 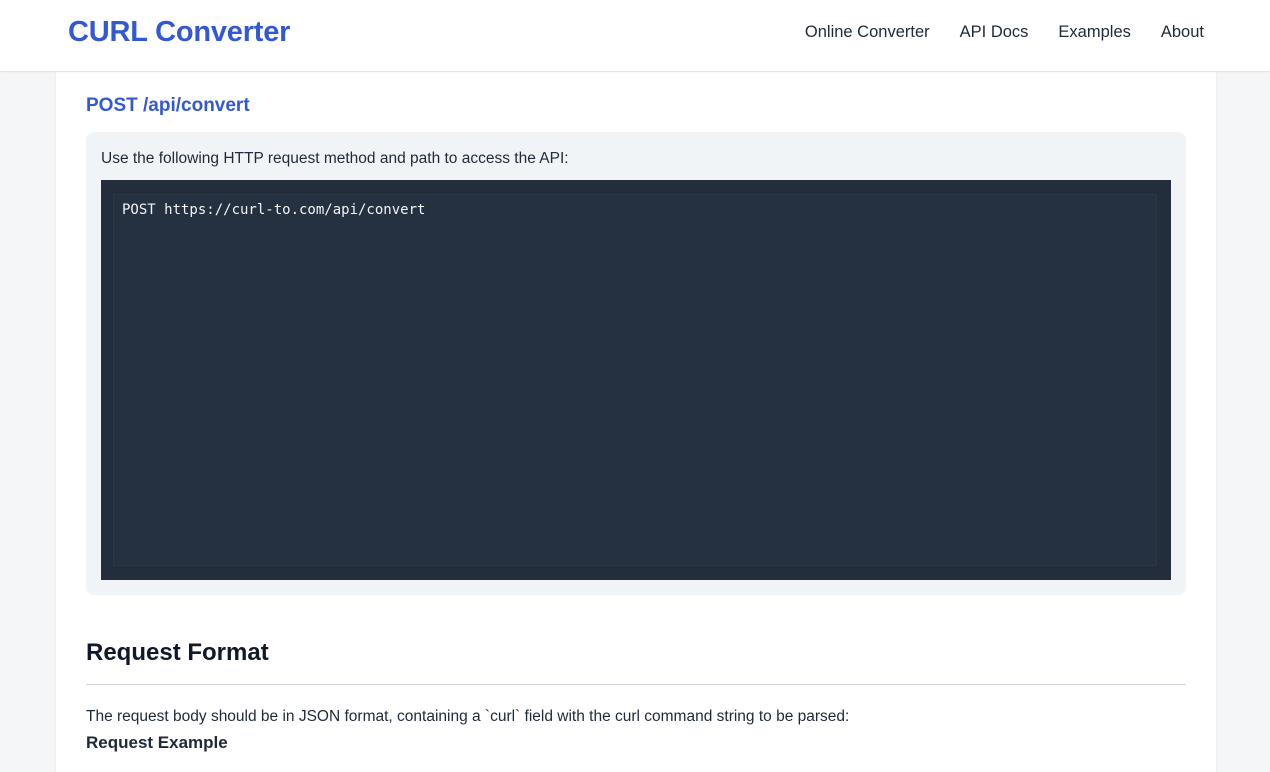 I want to click on brand-logo-link: CURL Converter, so click(x=179, y=32).